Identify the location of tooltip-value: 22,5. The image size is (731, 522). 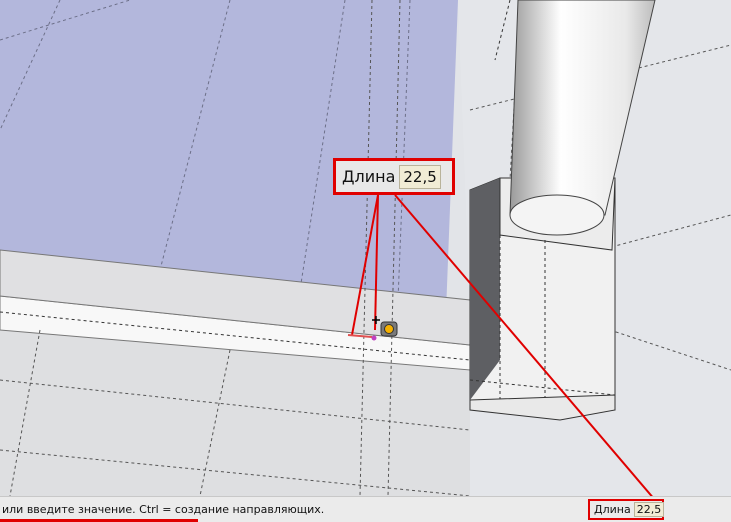
(420, 176).